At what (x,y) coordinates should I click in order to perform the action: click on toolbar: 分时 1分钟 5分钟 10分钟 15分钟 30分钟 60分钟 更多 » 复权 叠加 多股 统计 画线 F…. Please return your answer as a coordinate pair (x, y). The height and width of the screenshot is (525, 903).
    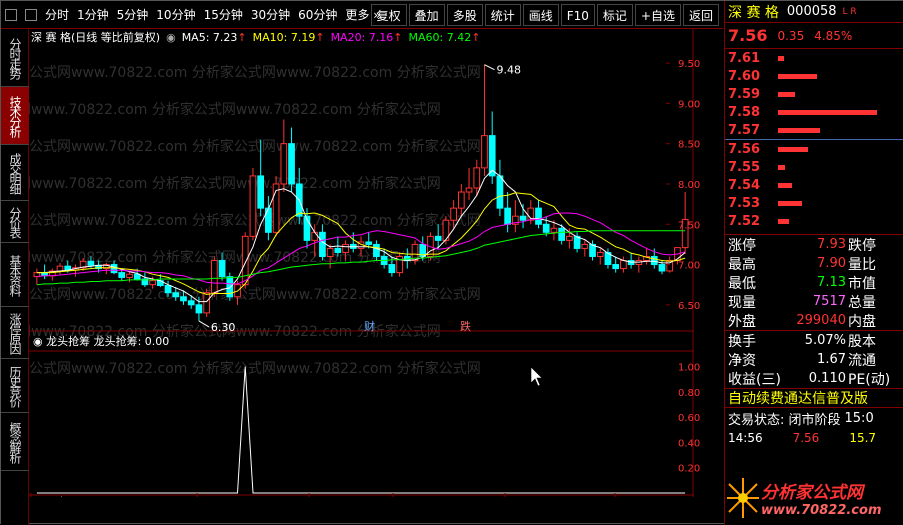
    Looking at the image, I should click on (362, 15).